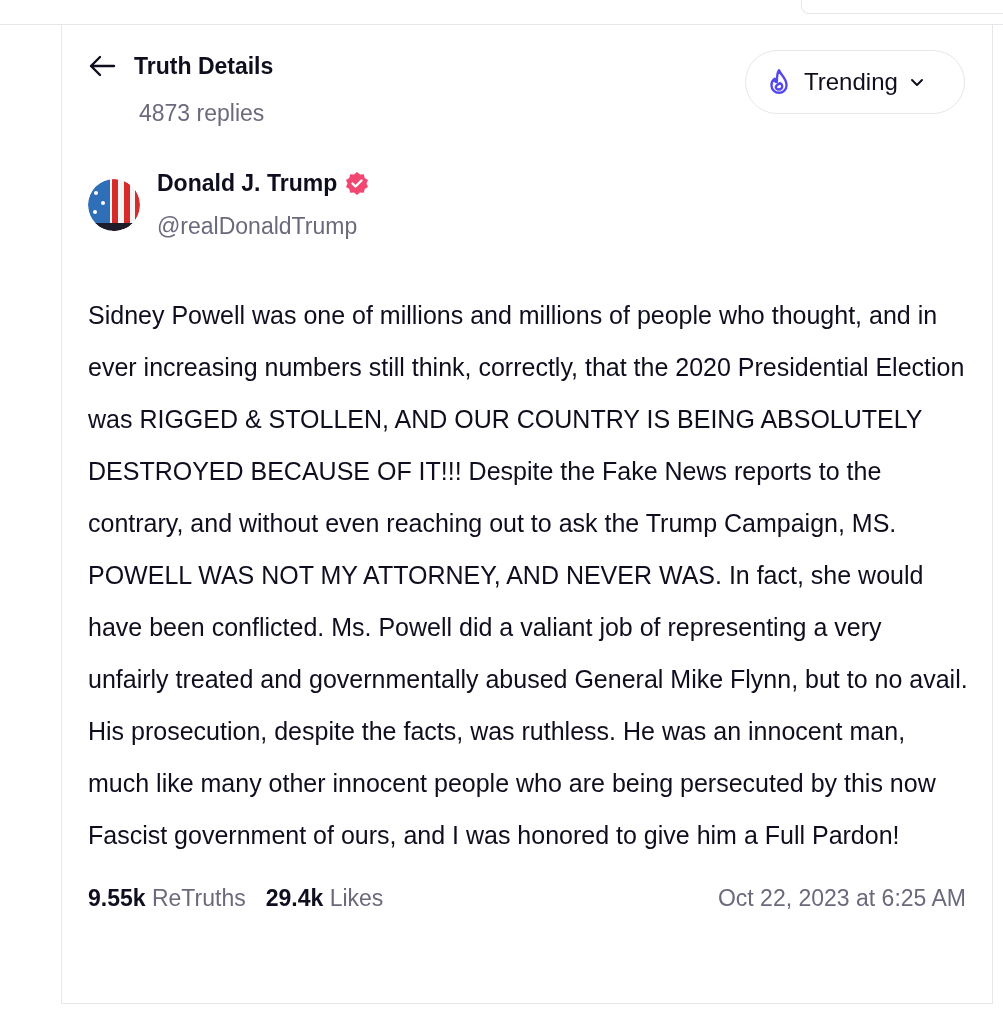 The height and width of the screenshot is (1023, 1003). I want to click on author-handle: @realDonaldTrump, so click(263, 225).